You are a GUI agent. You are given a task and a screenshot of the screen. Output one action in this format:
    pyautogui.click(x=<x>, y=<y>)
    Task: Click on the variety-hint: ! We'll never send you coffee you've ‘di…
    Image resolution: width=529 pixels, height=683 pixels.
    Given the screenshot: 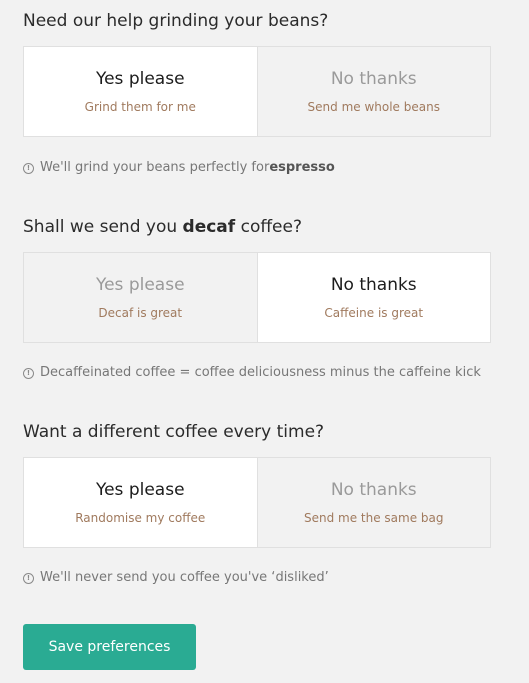 What is the action you would take?
    pyautogui.click(x=176, y=578)
    